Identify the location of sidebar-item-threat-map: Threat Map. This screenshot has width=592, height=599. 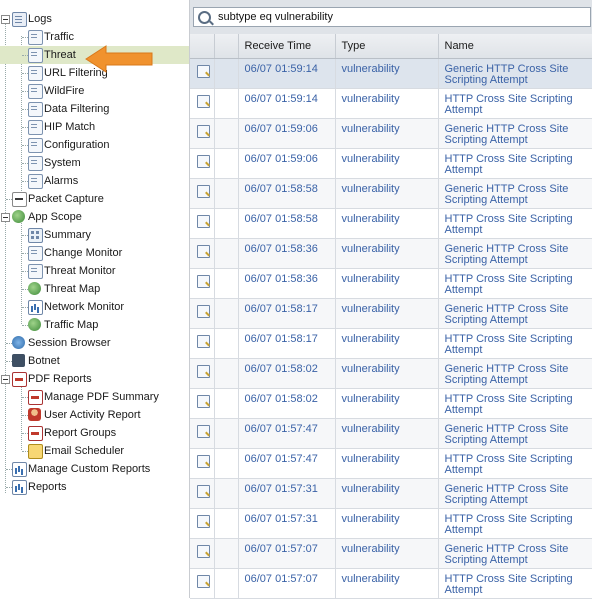
(94, 289).